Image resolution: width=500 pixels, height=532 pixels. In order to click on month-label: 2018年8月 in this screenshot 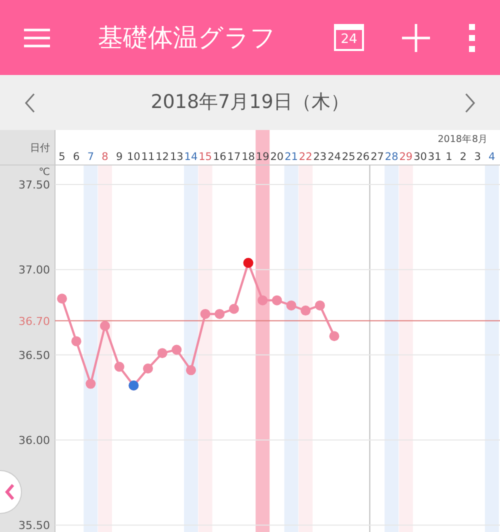, I will do `click(463, 139)`.